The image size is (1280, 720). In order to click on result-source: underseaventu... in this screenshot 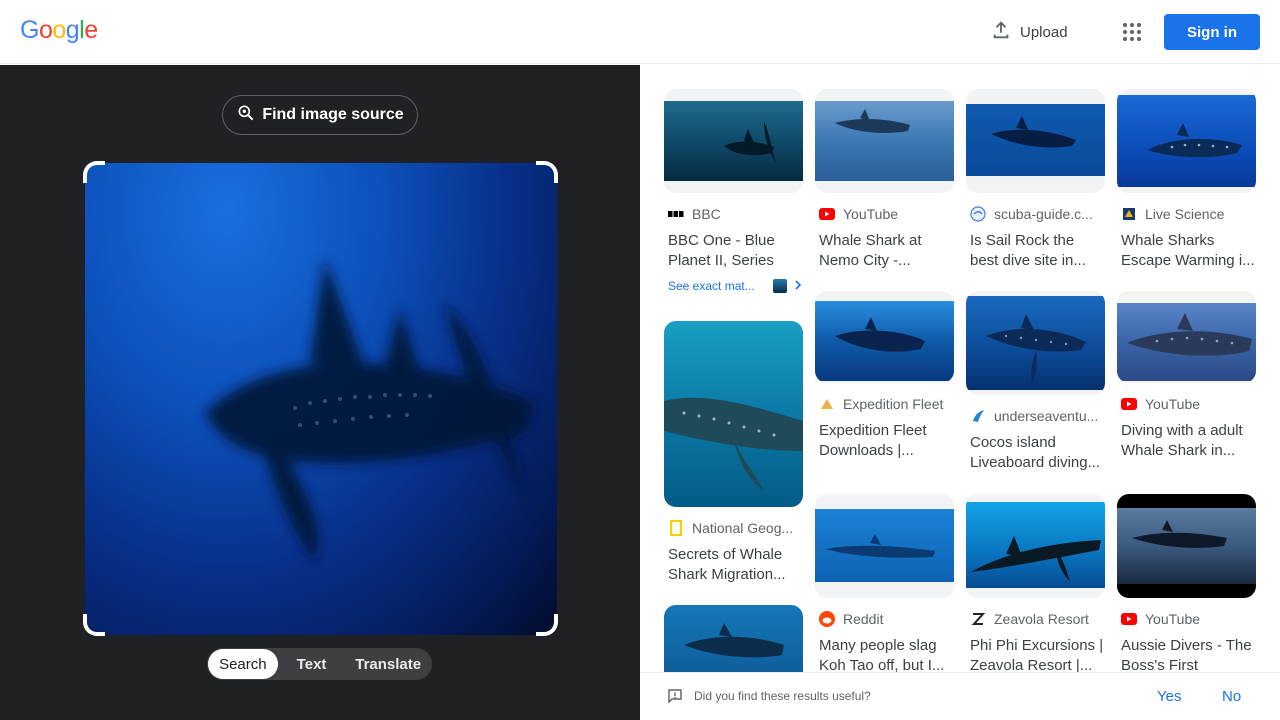, I will do `click(1035, 416)`.